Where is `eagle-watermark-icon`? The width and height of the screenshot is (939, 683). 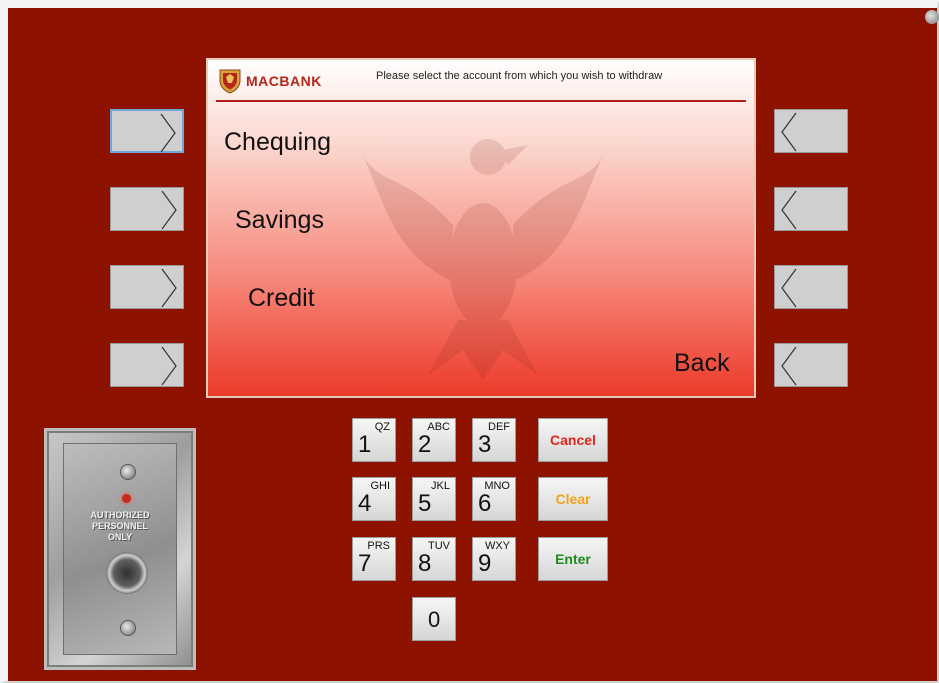
eagle-watermark-icon is located at coordinates (483, 259).